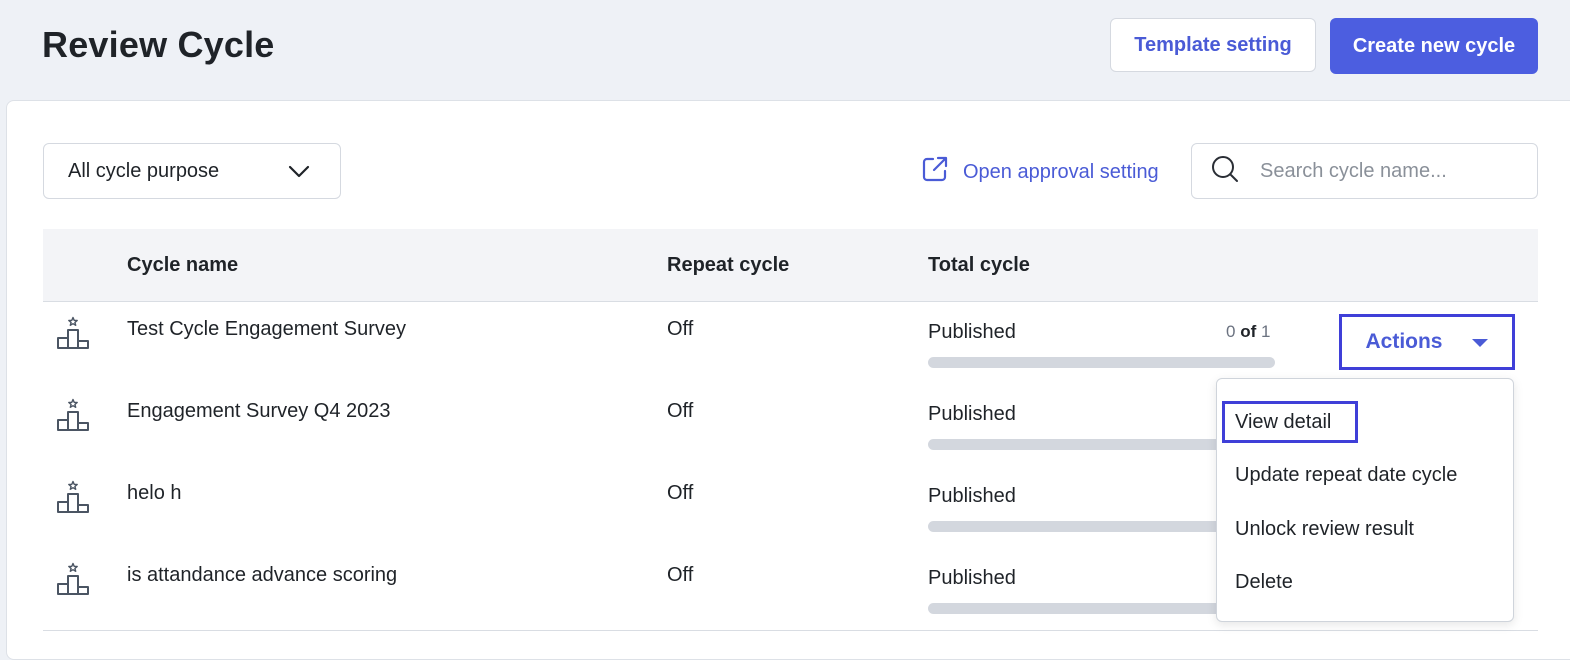  Describe the element at coordinates (266, 329) in the screenshot. I see `cycle-name: Test Cycle Engagement Survey` at that location.